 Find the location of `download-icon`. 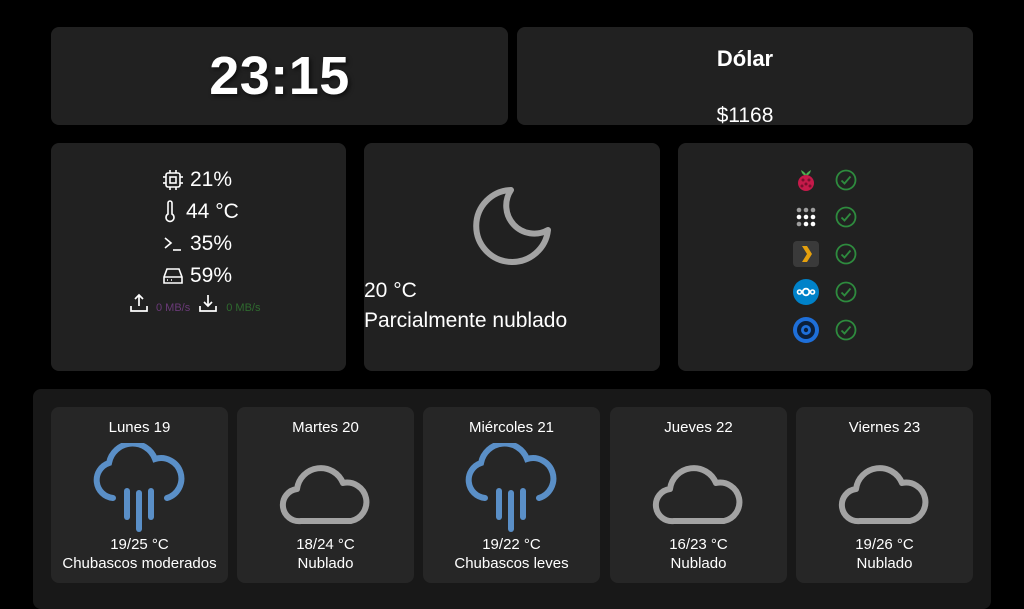

download-icon is located at coordinates (208, 303).